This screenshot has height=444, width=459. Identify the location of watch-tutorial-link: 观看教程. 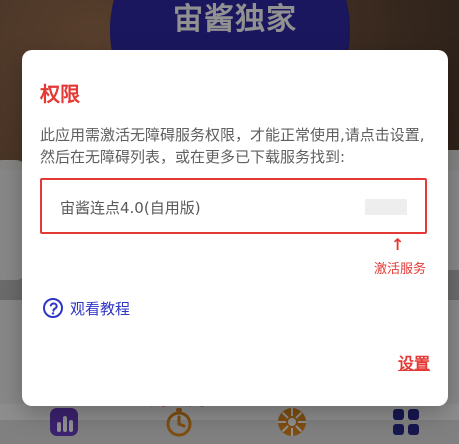
(86, 308).